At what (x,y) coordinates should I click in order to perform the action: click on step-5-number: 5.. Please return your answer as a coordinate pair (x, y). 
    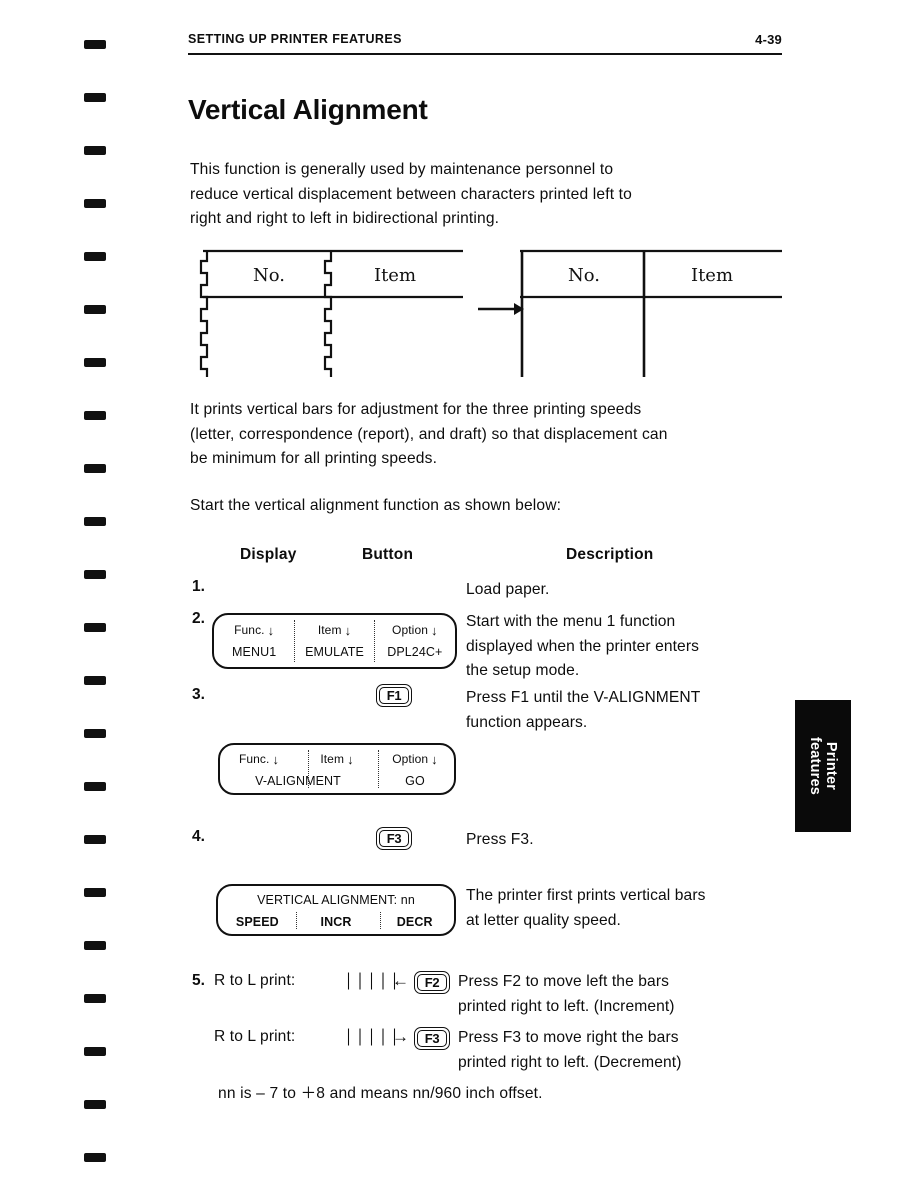
    Looking at the image, I should click on (198, 980).